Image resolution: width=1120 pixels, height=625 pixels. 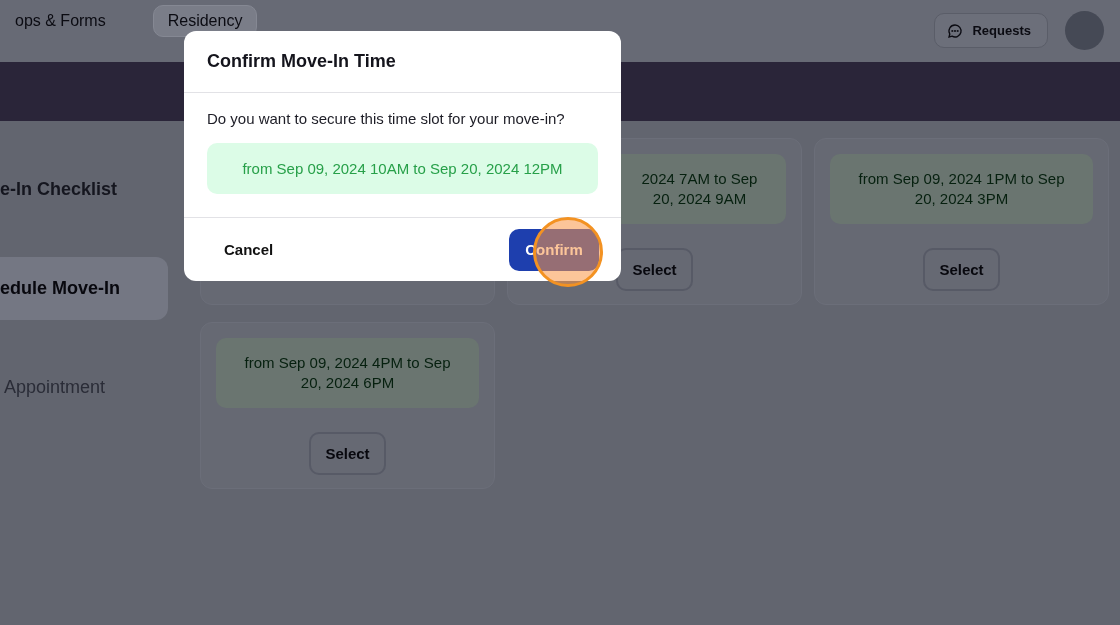 I want to click on sidebar-item: edule Move-In, so click(x=84, y=288).